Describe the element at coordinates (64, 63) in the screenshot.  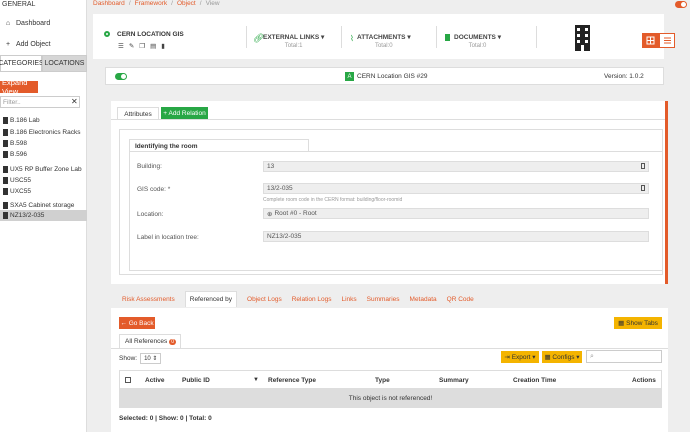
I see `tab-locations: LOCATIONS` at that location.